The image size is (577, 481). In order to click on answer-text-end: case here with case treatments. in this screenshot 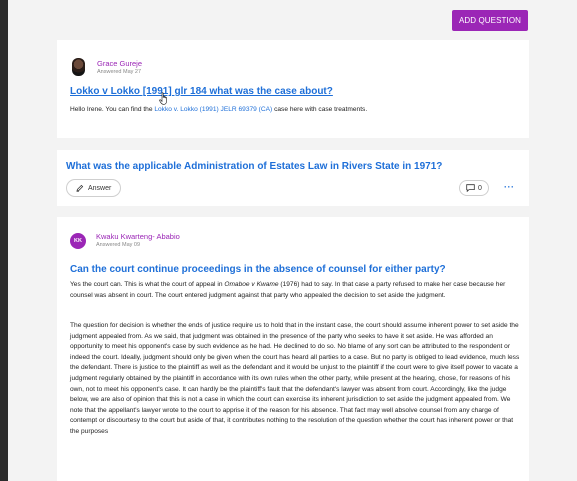, I will do `click(320, 109)`.